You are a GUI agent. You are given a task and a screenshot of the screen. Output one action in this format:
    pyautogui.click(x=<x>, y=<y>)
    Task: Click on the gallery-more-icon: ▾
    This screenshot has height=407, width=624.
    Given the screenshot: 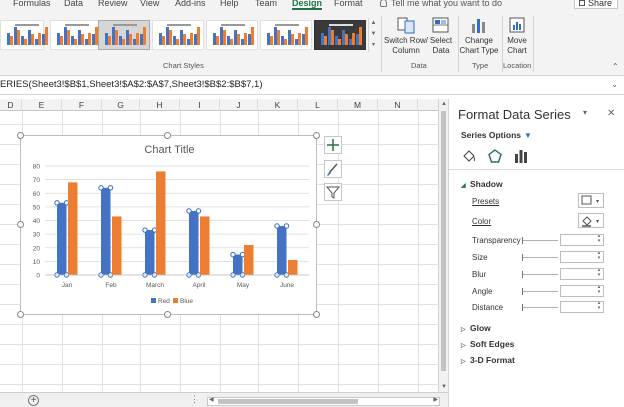 What is the action you would take?
    pyautogui.click(x=373, y=45)
    